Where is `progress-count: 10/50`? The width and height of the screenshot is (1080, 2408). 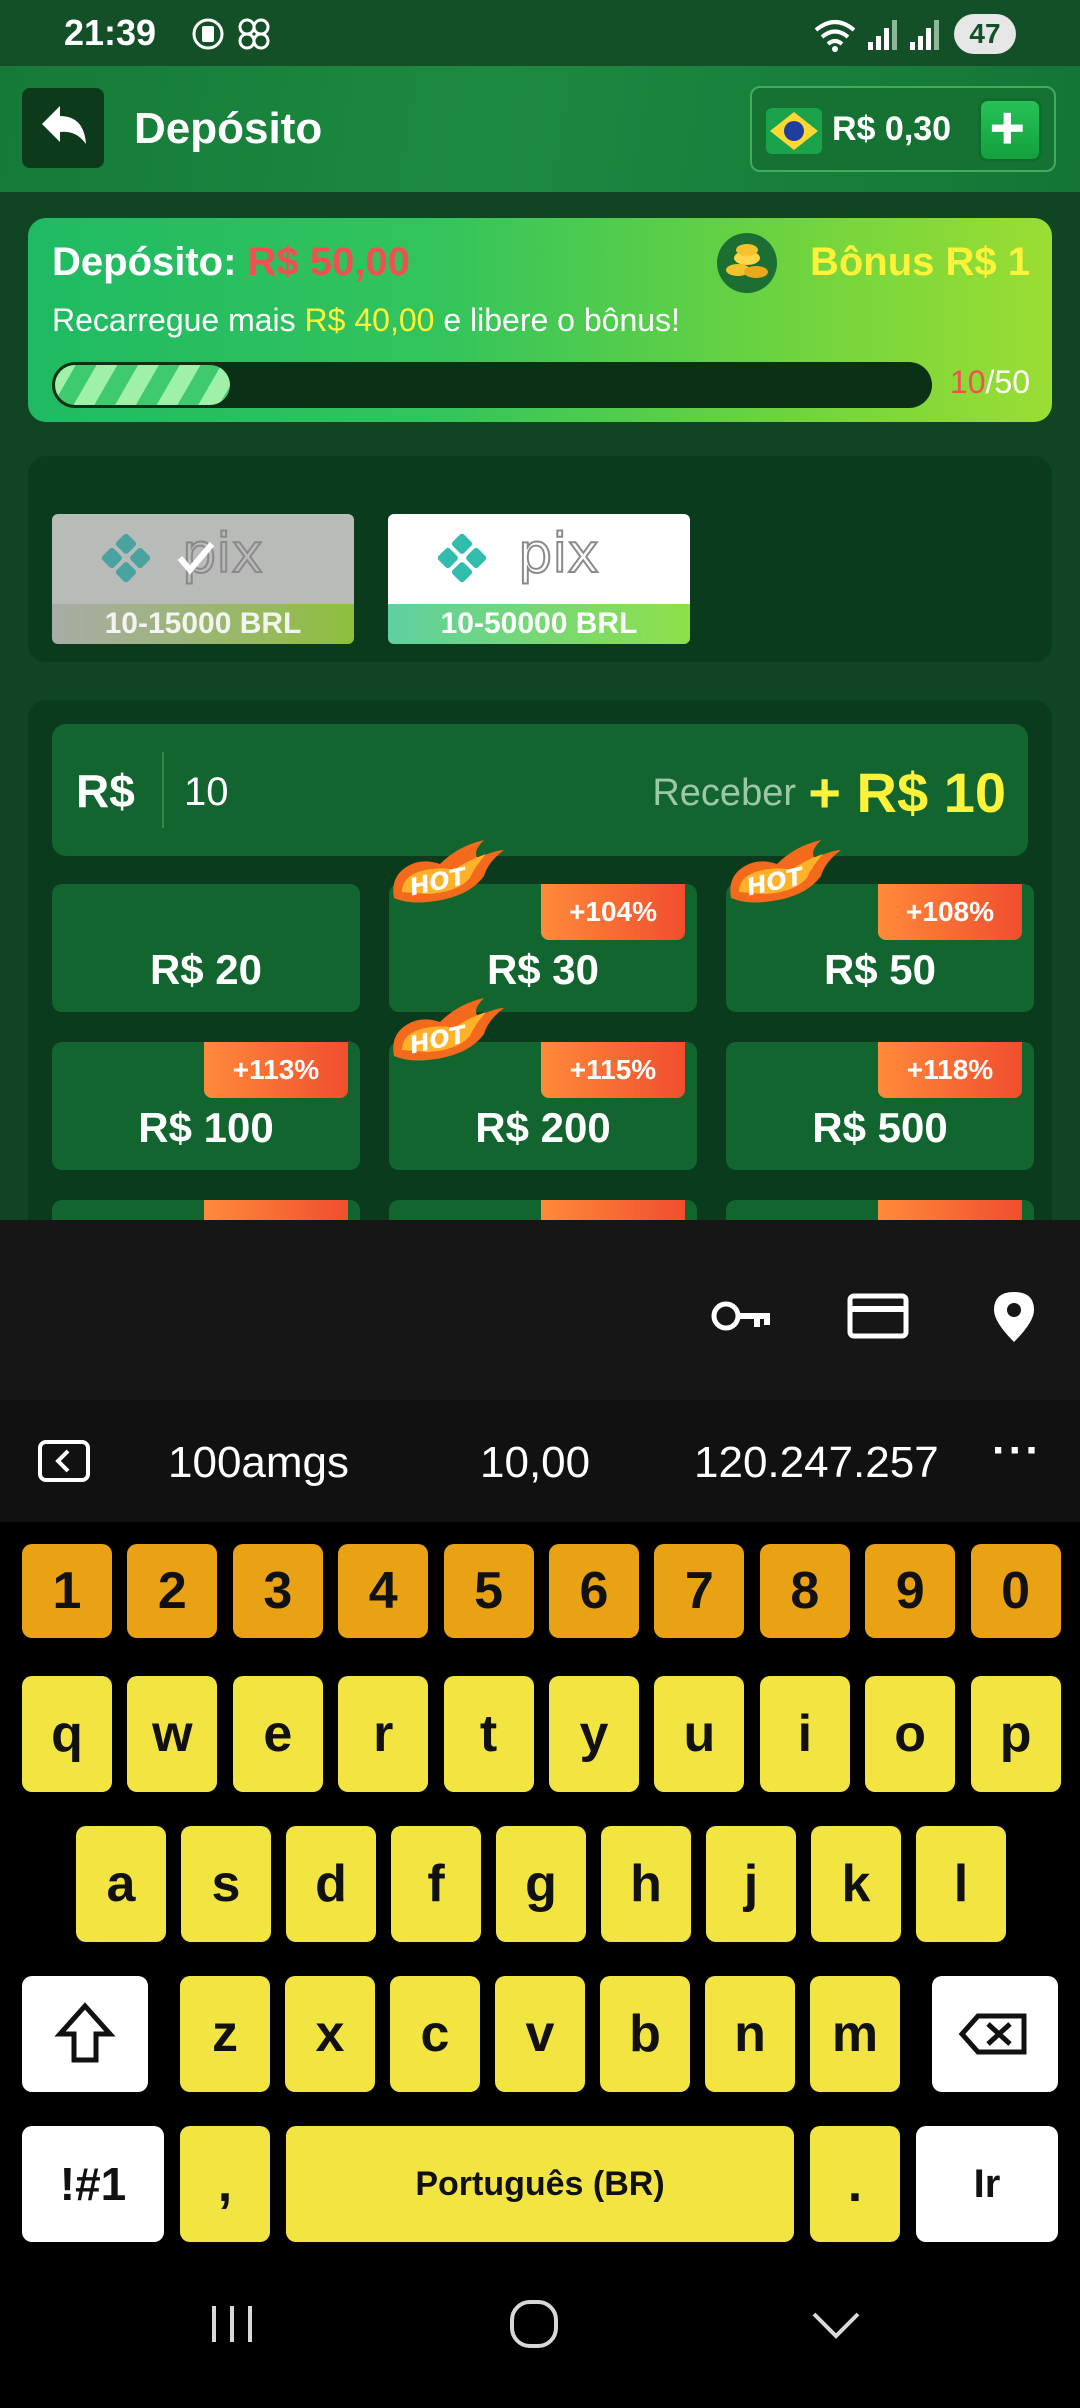 progress-count: 10/50 is located at coordinates (990, 382).